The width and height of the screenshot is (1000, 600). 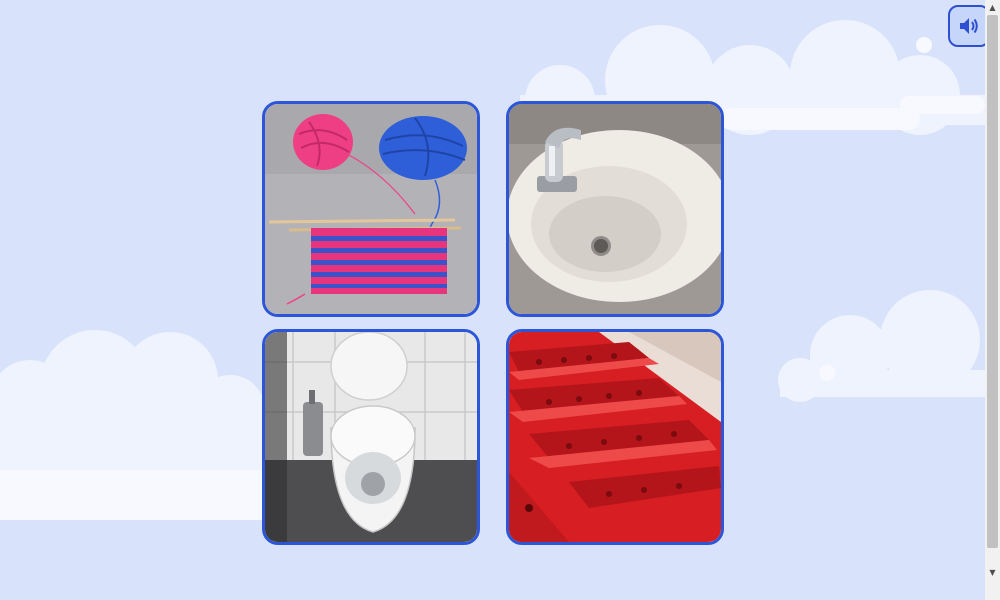 I want to click on option-card-toilet, so click(x=371, y=437).